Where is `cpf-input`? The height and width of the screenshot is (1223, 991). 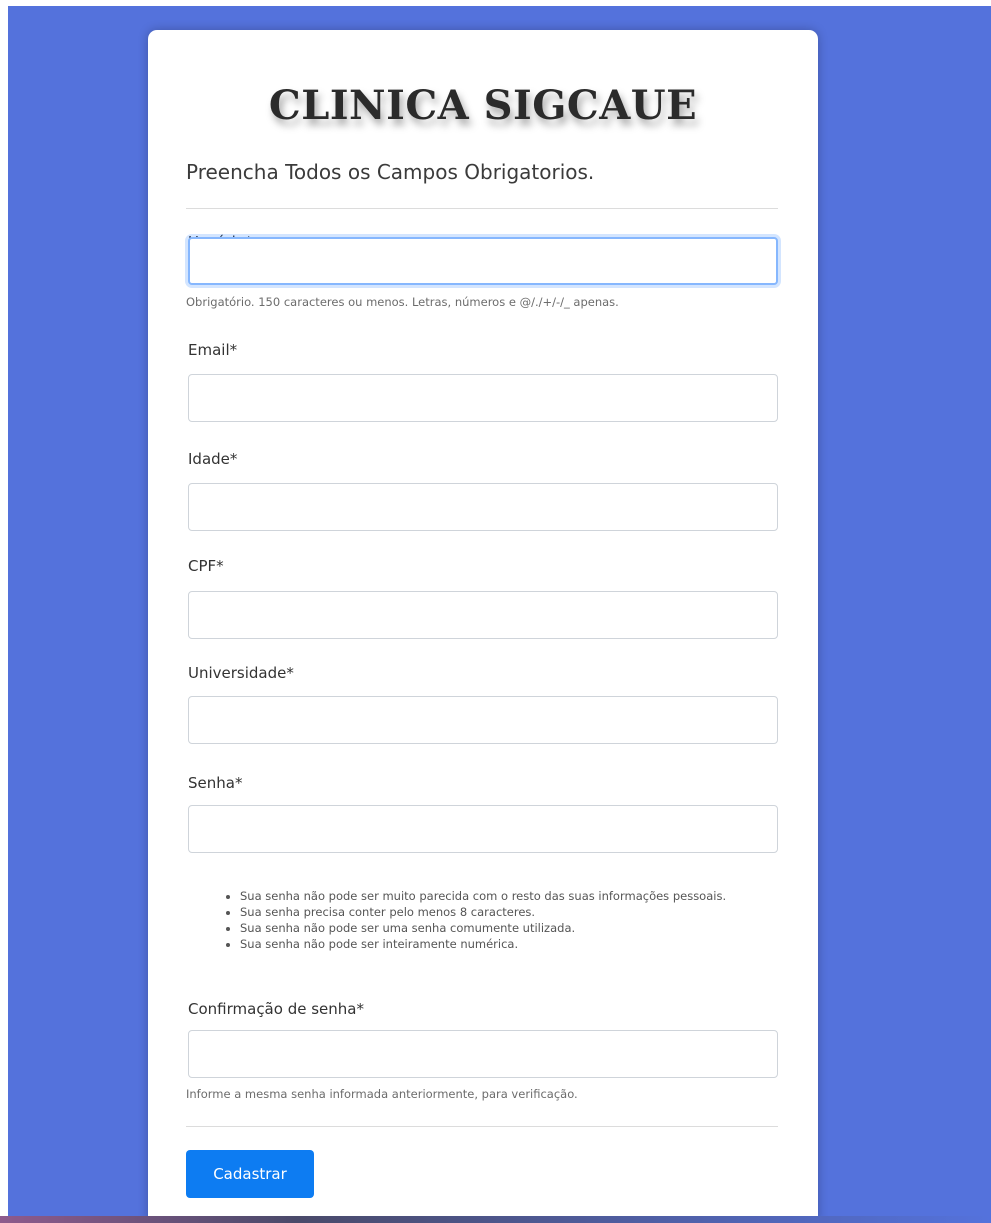
cpf-input is located at coordinates (483, 615).